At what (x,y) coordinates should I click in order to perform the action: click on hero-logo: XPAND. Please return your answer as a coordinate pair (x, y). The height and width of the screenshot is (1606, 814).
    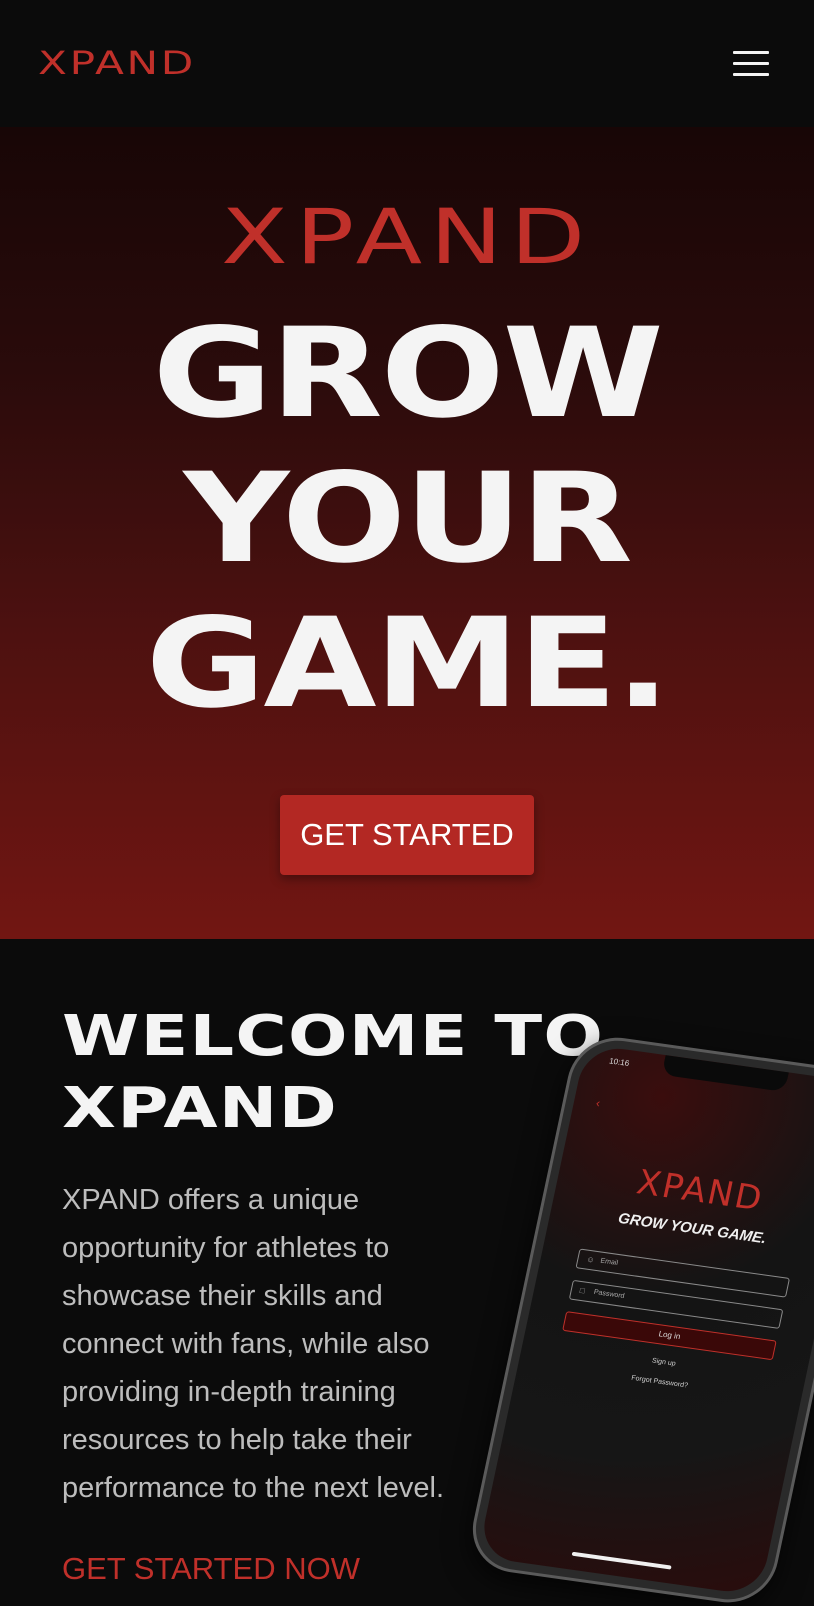
    Looking at the image, I should click on (407, 236).